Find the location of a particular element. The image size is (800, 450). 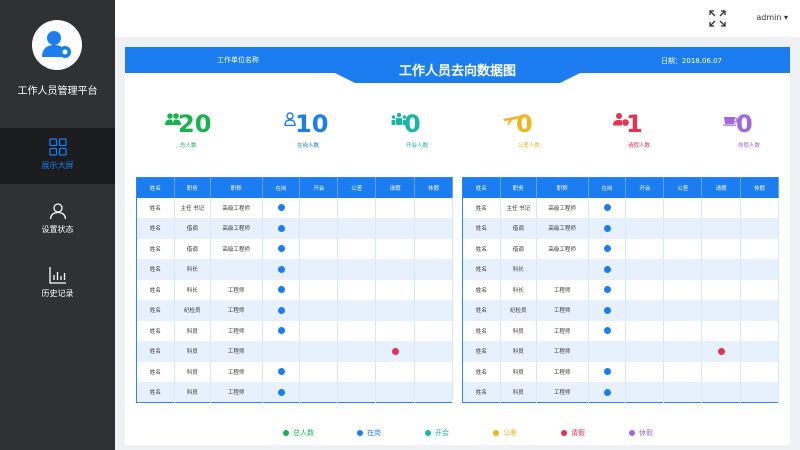

legend-label: 总人数 is located at coordinates (303, 433).